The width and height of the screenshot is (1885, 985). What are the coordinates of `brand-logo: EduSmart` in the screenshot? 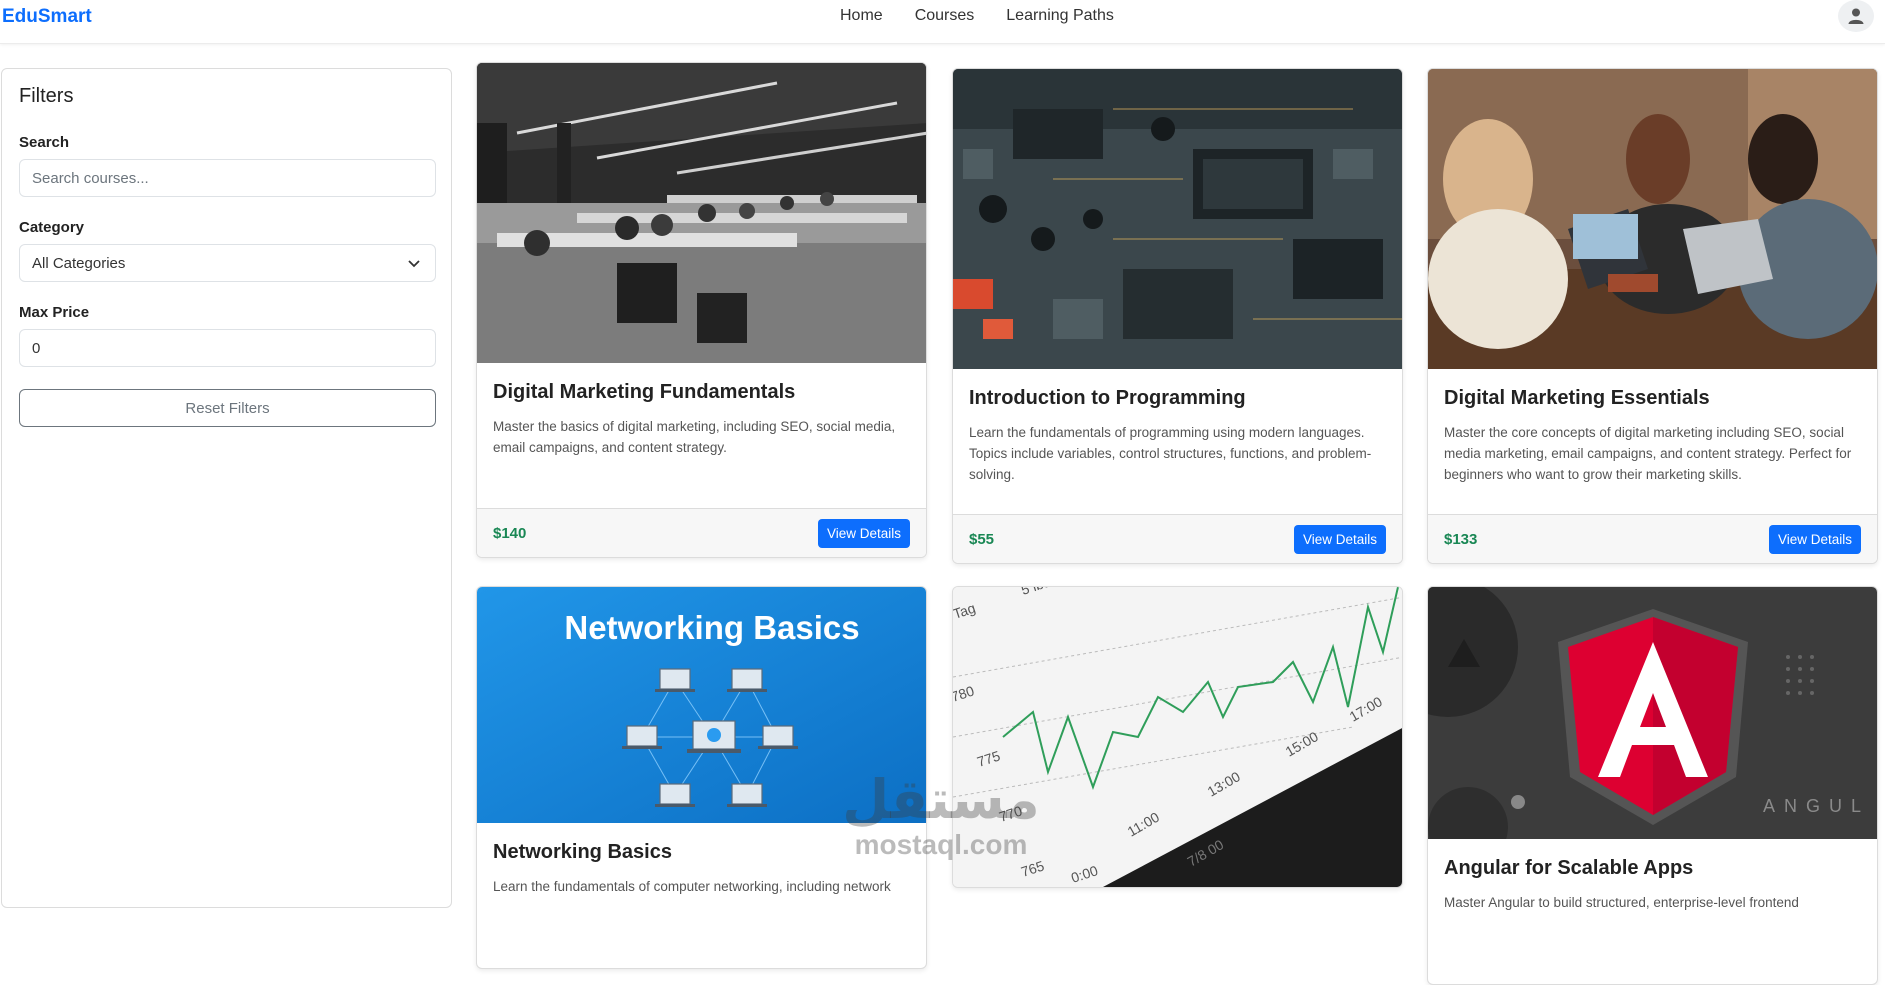 It's located at (47, 17).